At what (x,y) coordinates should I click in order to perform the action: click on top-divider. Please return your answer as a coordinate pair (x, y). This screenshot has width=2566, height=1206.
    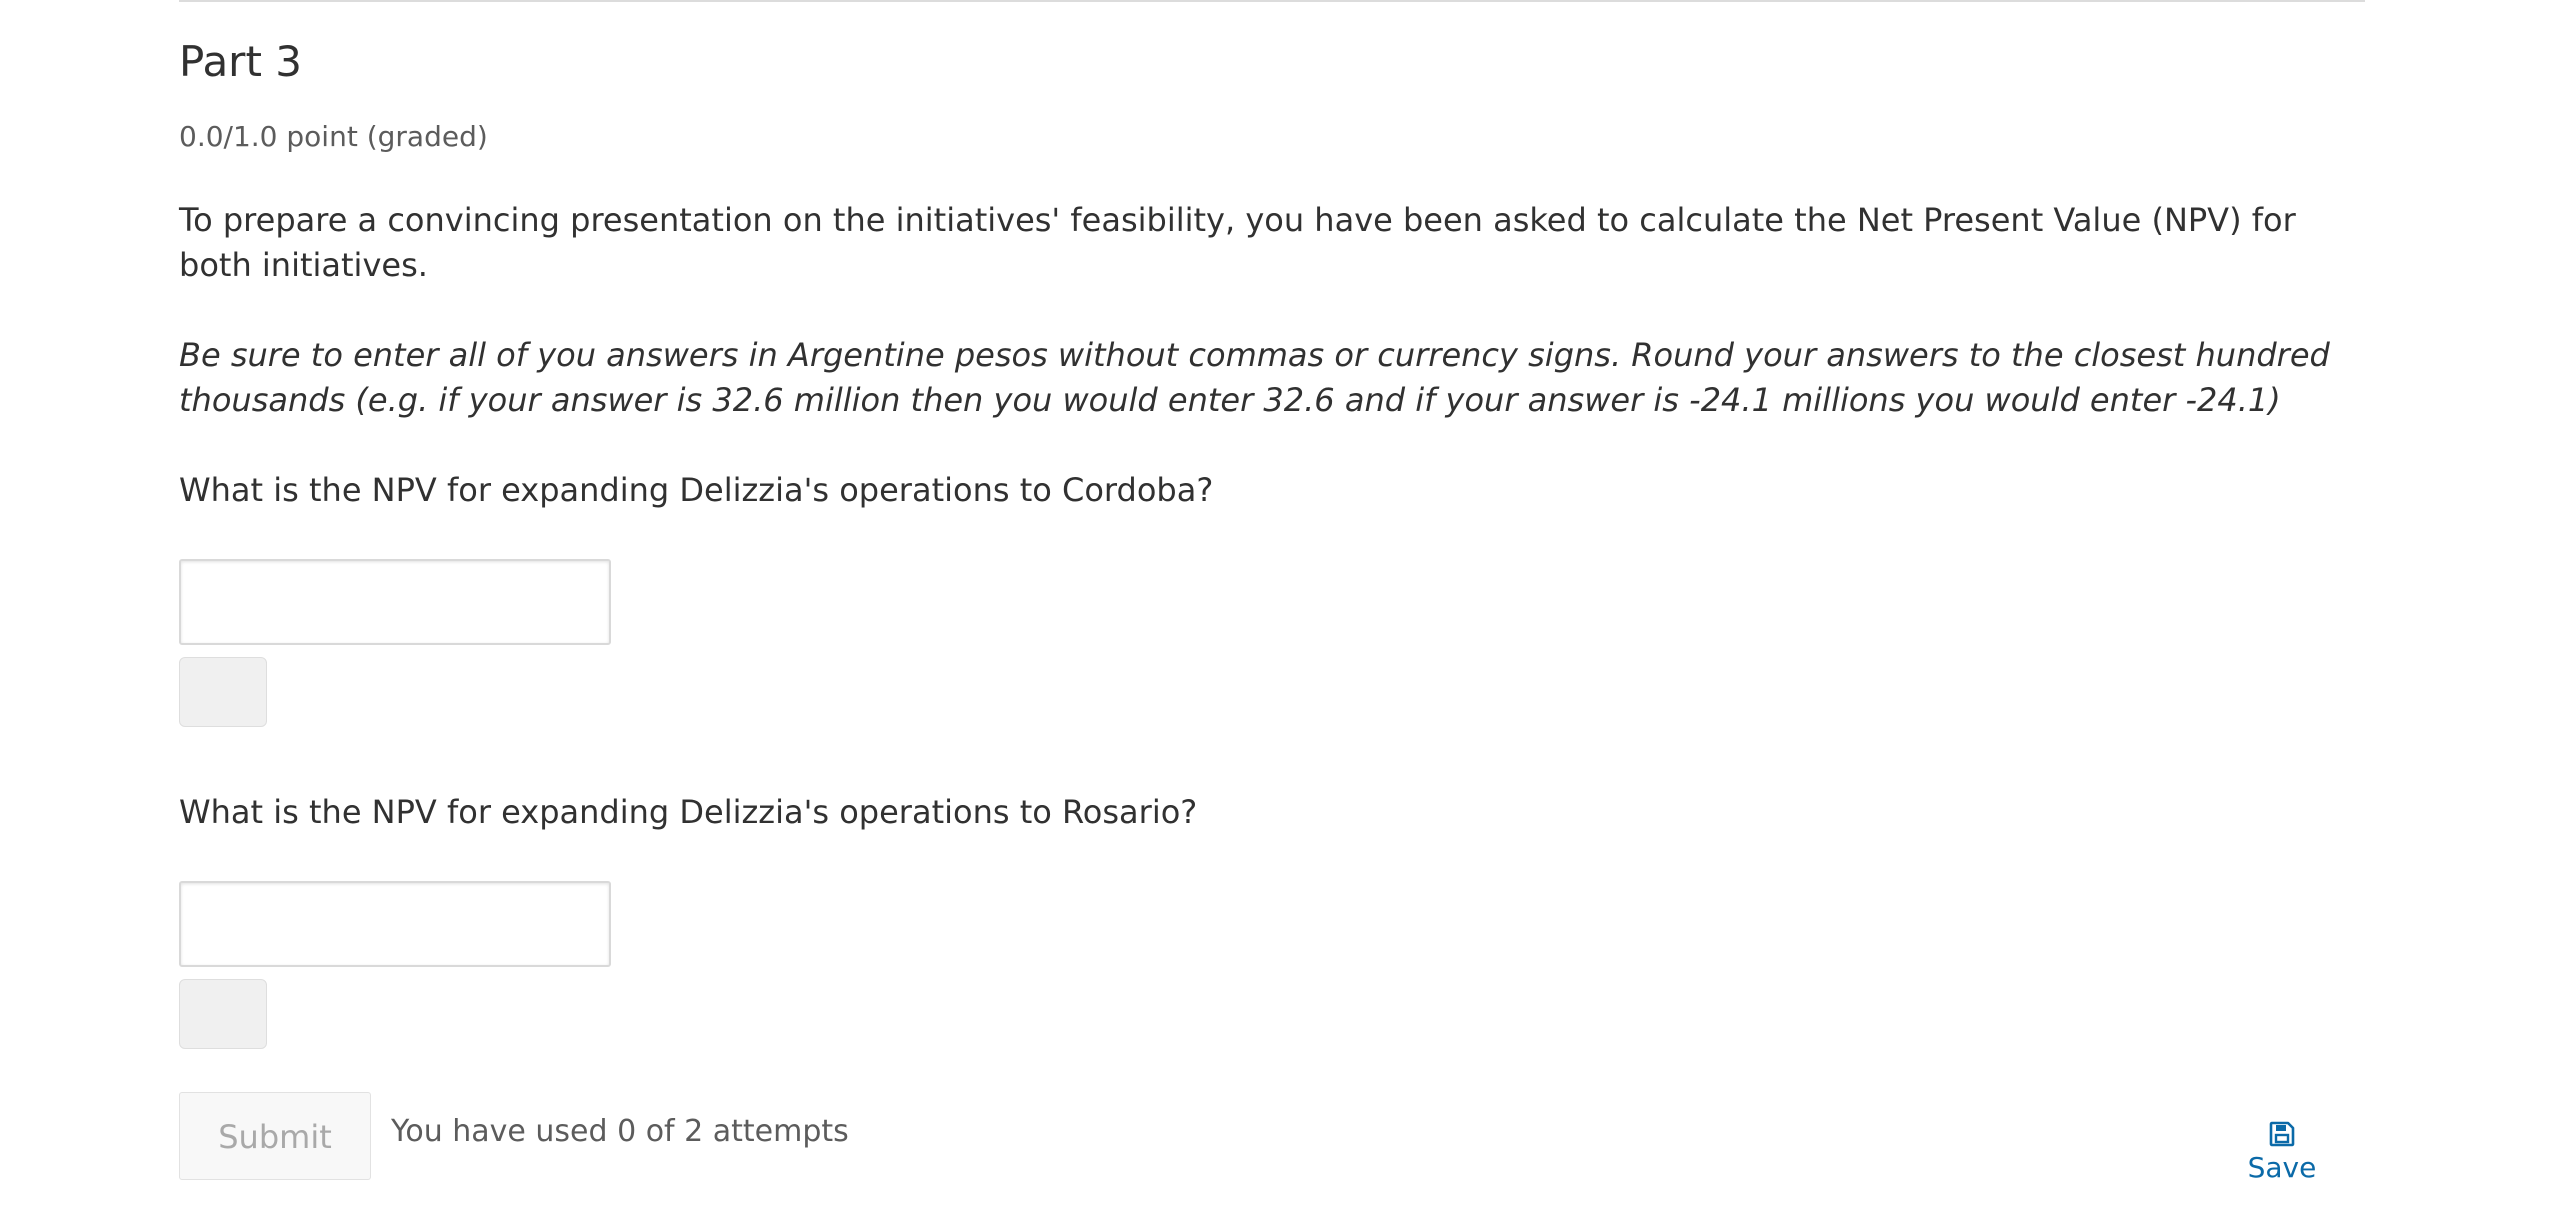
    Looking at the image, I should click on (1272, 1).